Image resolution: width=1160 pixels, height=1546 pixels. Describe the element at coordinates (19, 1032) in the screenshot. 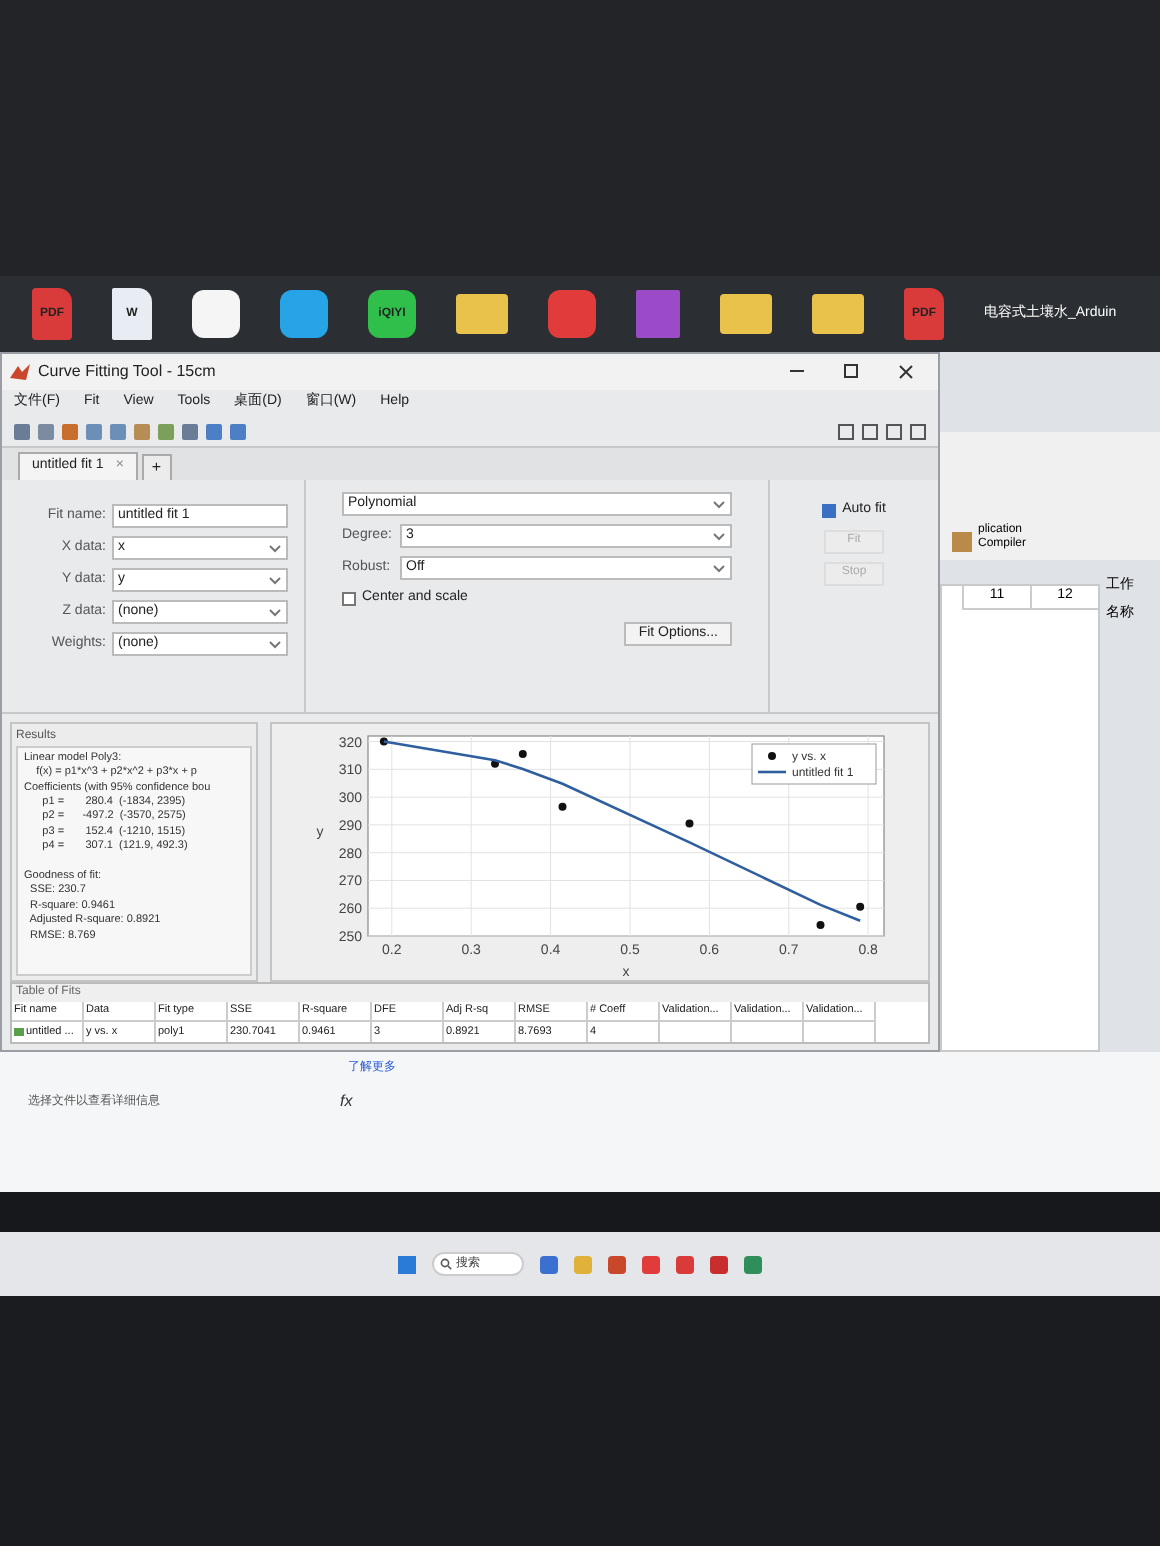

I see `fit-status-icon` at that location.